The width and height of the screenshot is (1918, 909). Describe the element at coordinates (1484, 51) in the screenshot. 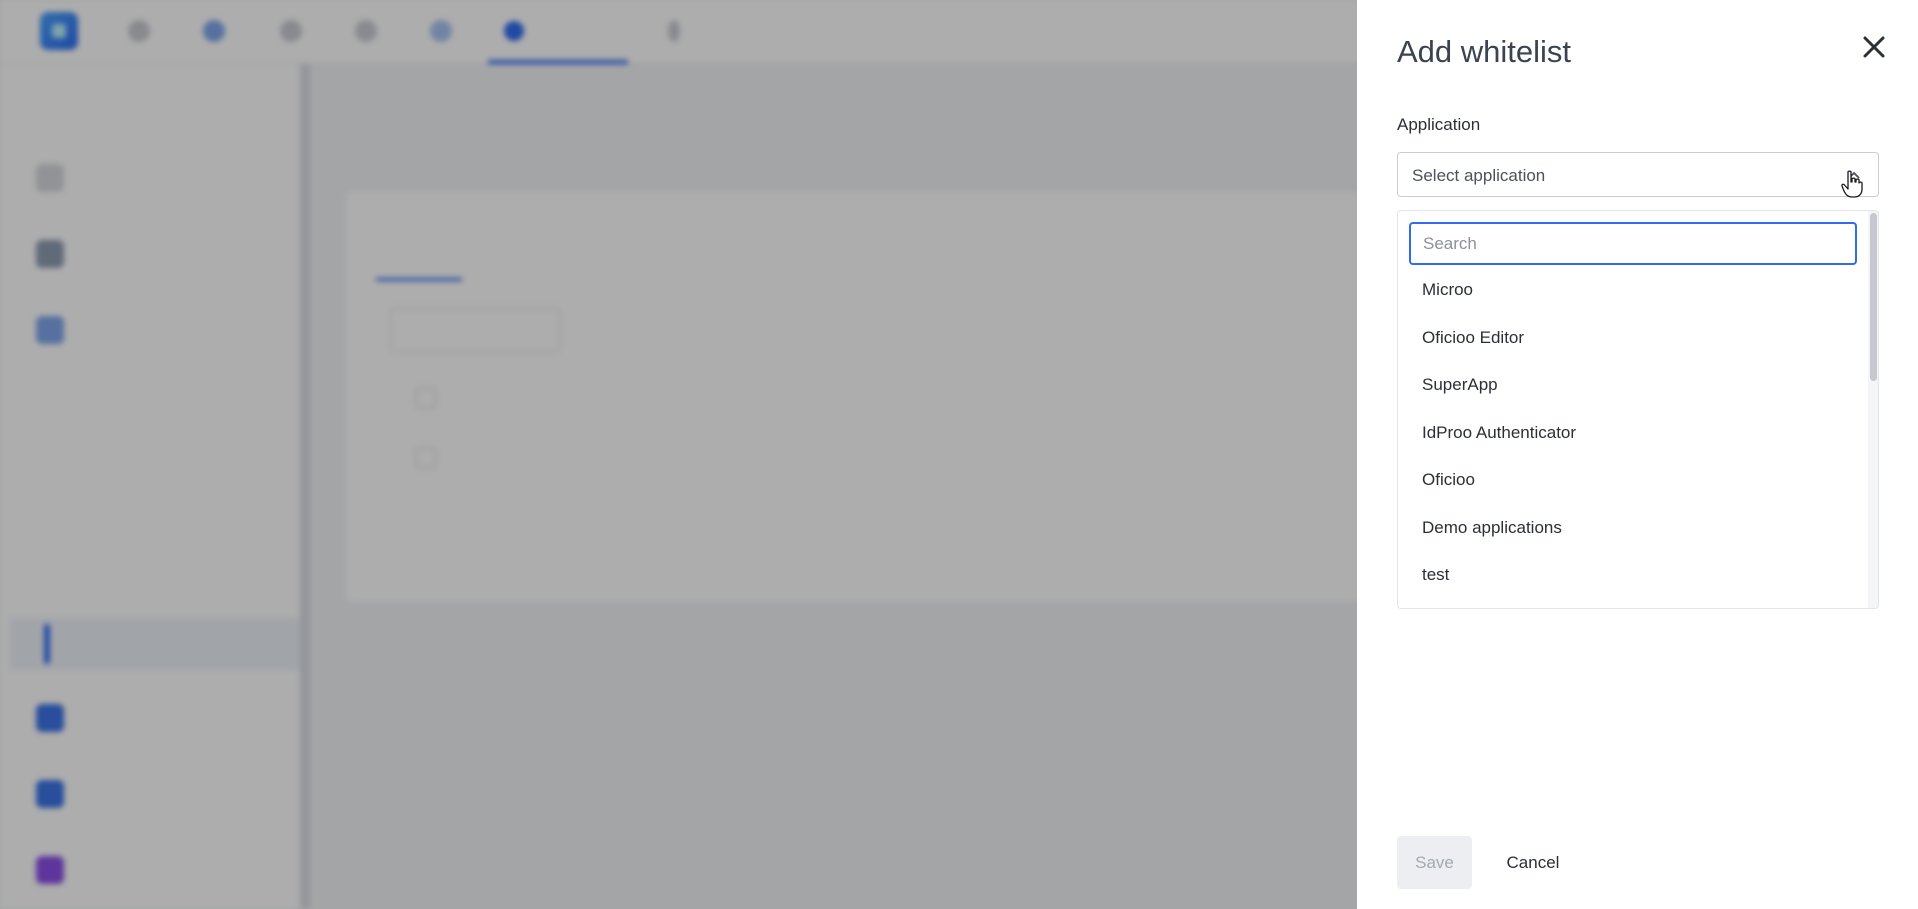

I see `drawer-title: Add whitelist` at that location.